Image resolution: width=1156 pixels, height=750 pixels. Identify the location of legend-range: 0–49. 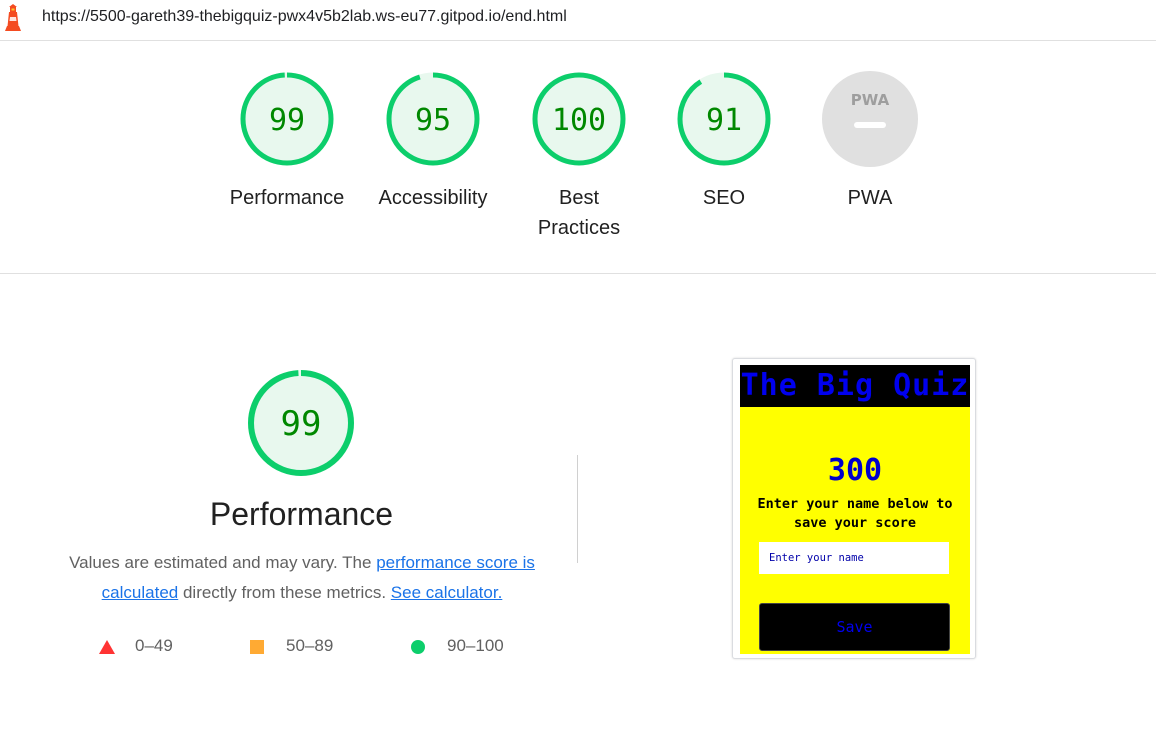
(154, 645).